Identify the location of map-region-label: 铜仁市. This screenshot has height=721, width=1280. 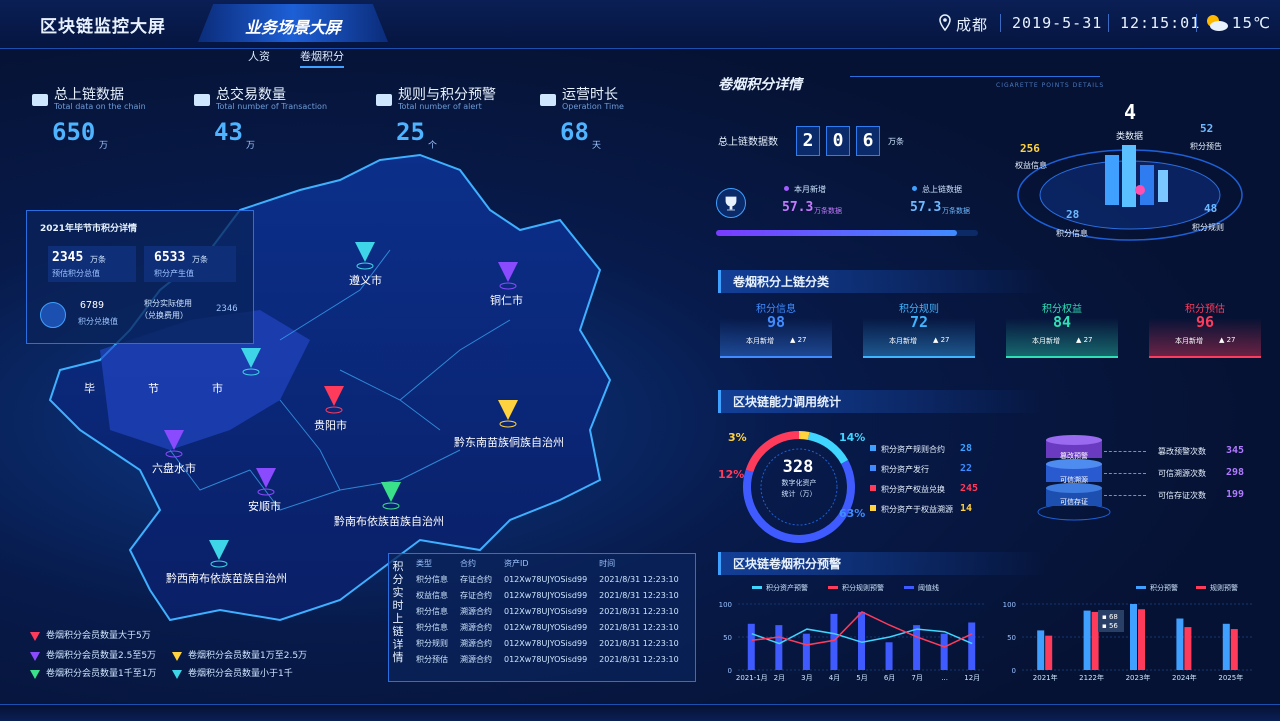
(506, 300).